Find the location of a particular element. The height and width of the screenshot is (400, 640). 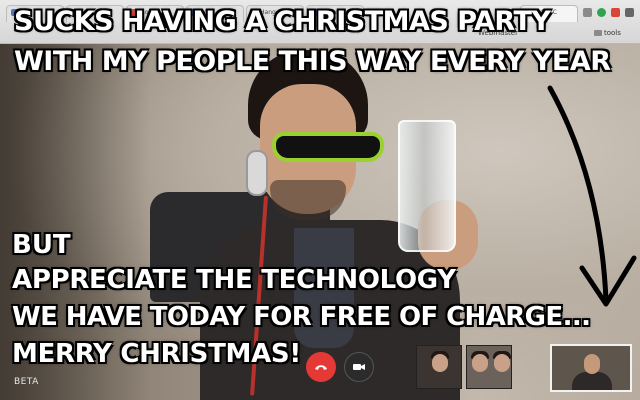

extension-green-icon is located at coordinates (601, 12).